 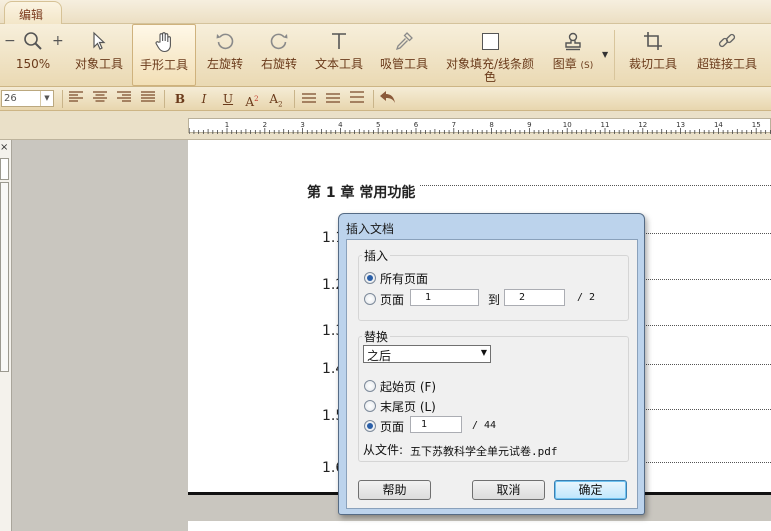 What do you see at coordinates (490, 41) in the screenshot?
I see `color-square-icon` at bounding box center [490, 41].